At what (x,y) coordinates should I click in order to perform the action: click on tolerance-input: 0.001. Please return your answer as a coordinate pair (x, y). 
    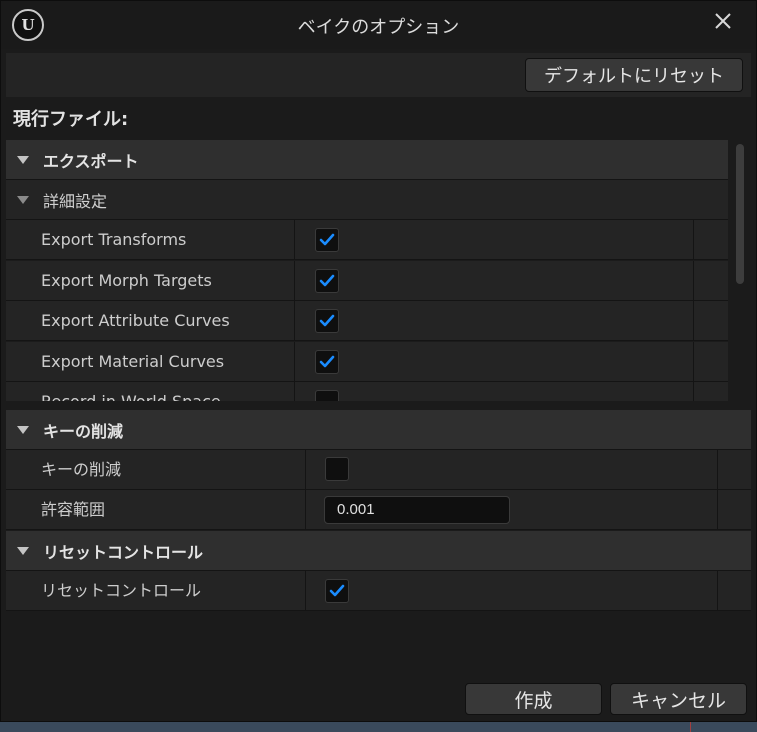
    Looking at the image, I should click on (417, 510).